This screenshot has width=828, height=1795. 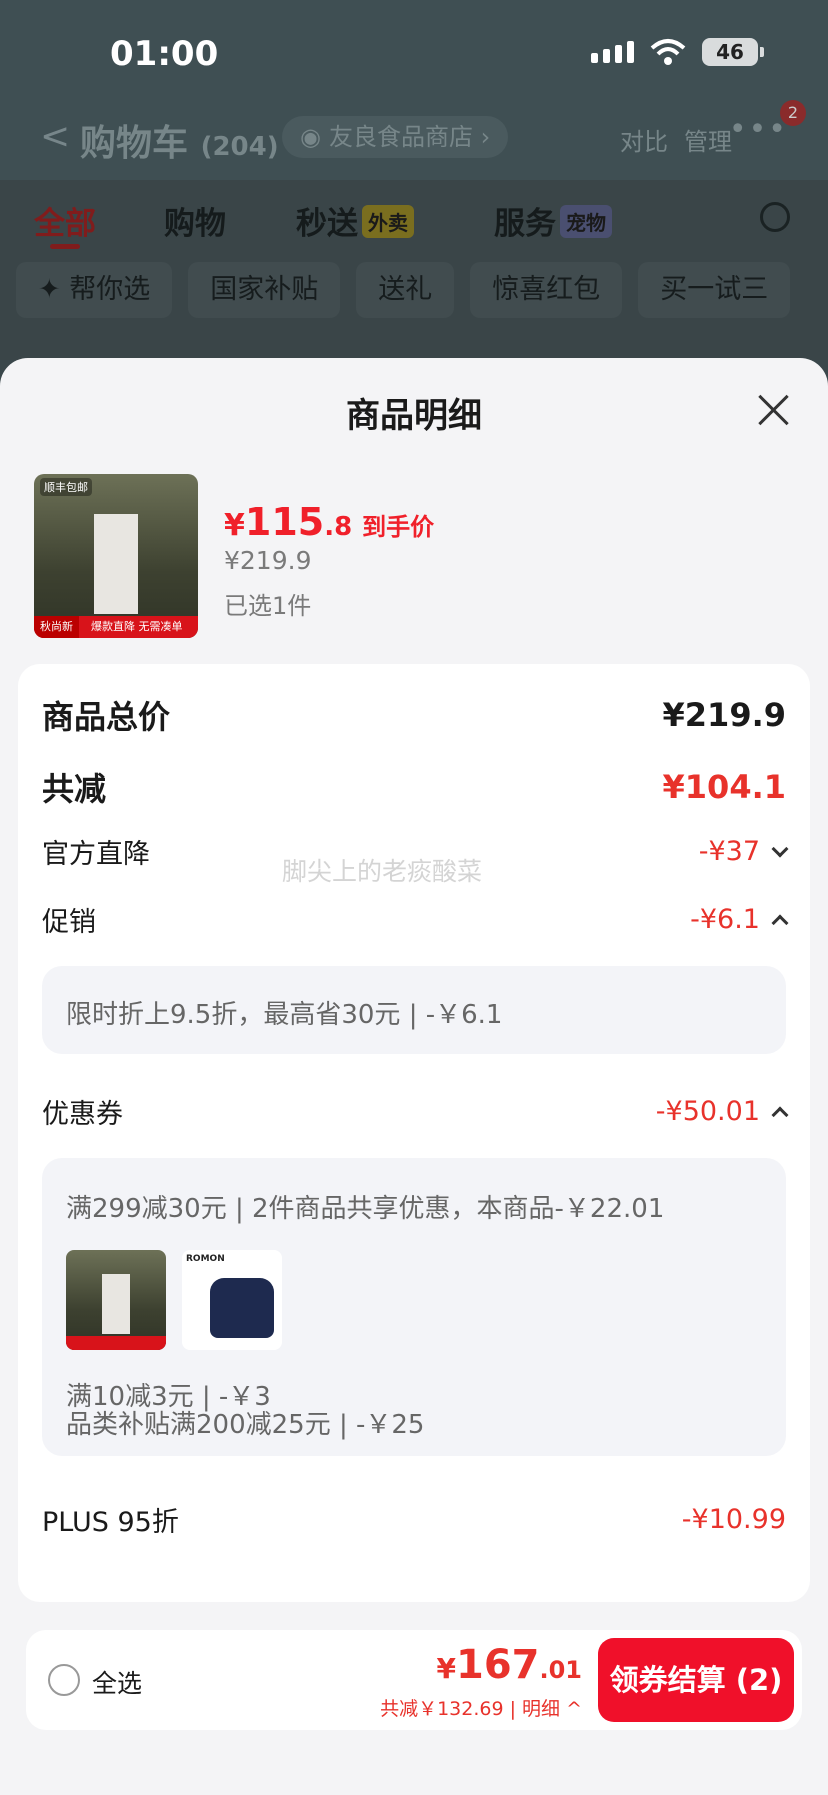 What do you see at coordinates (758, 129) in the screenshot?
I see `more-icon: •••` at bounding box center [758, 129].